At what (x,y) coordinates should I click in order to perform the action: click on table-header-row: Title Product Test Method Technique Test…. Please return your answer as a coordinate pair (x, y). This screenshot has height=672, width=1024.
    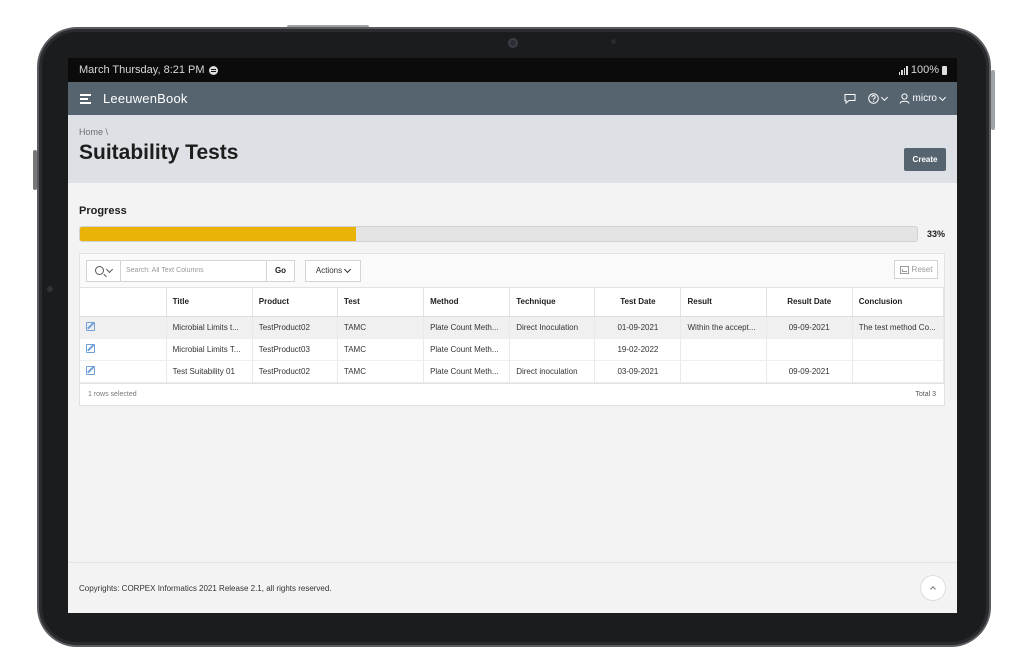
    Looking at the image, I should click on (512, 302).